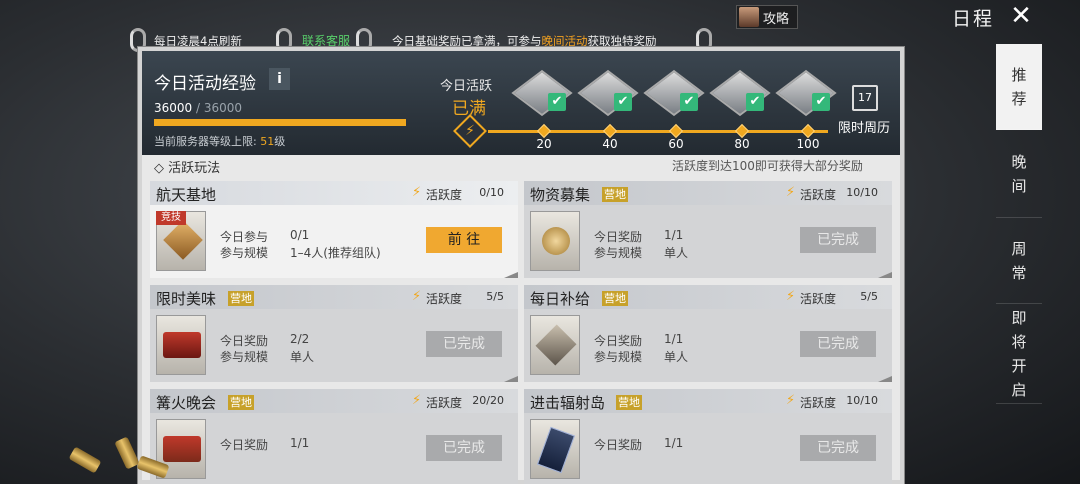 This screenshot has height=484, width=1080. What do you see at coordinates (555, 241) in the screenshot?
I see `coin-icon` at bounding box center [555, 241].